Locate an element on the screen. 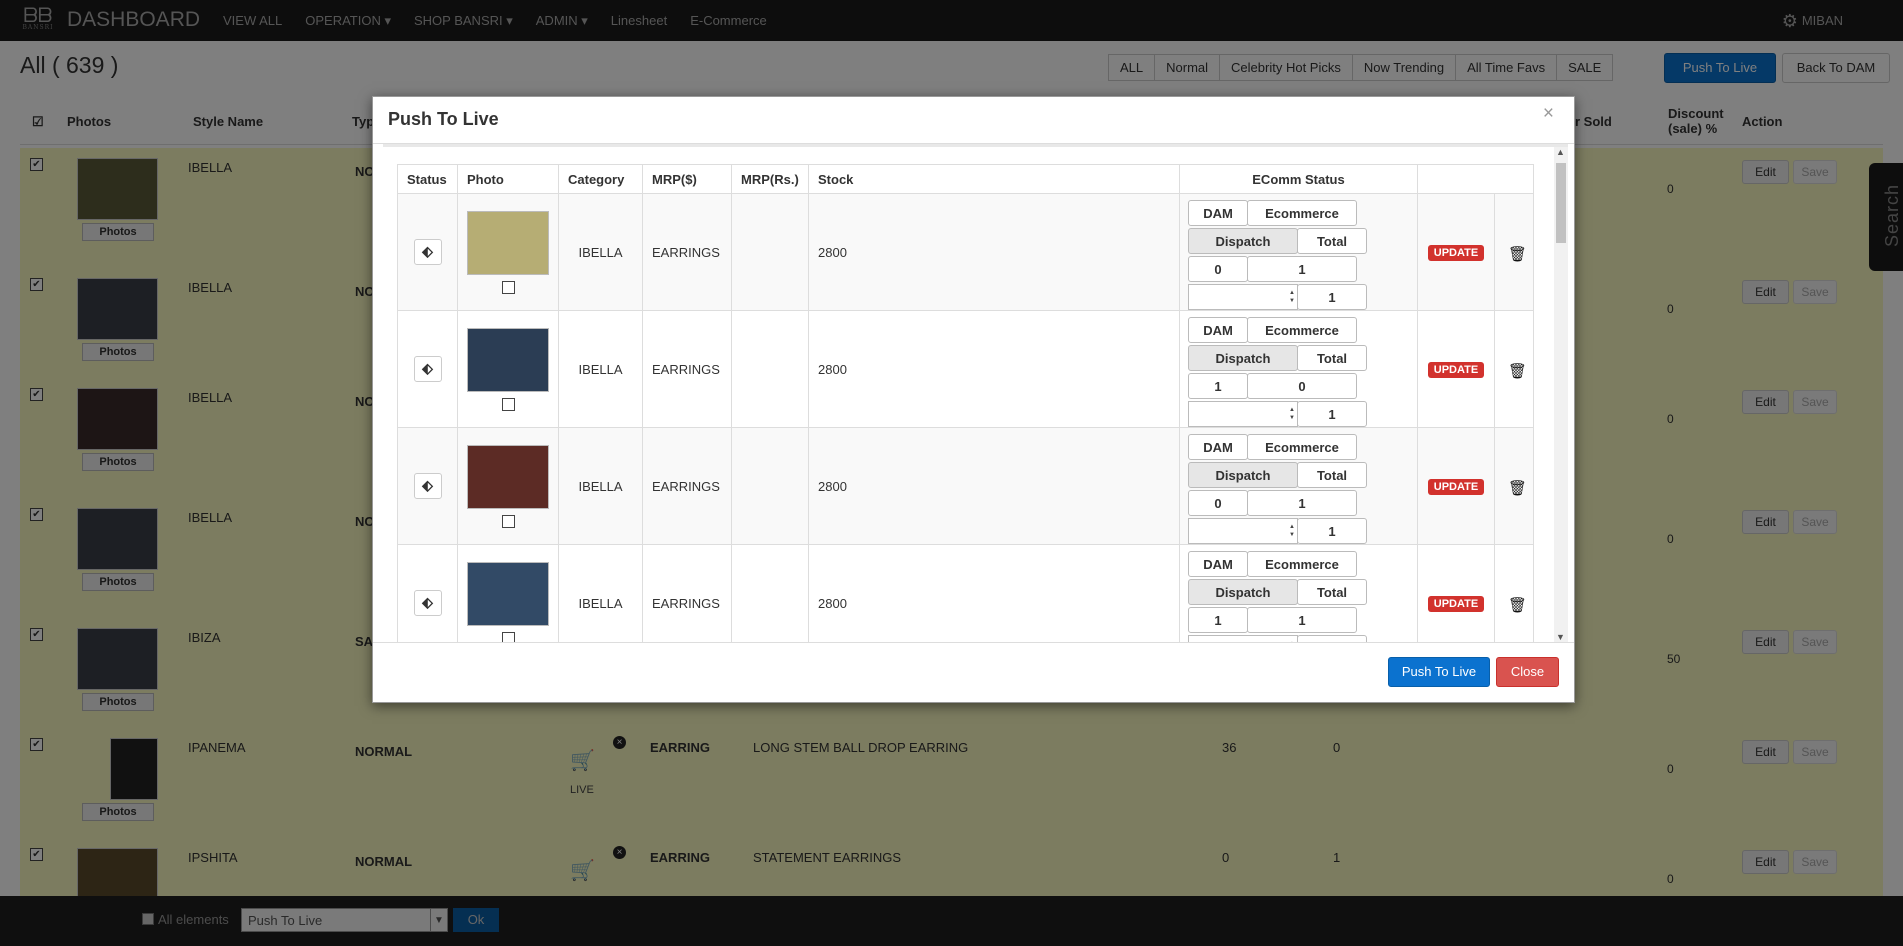 Image resolution: width=1903 pixels, height=946 pixels. col-photo: Photo is located at coordinates (508, 179).